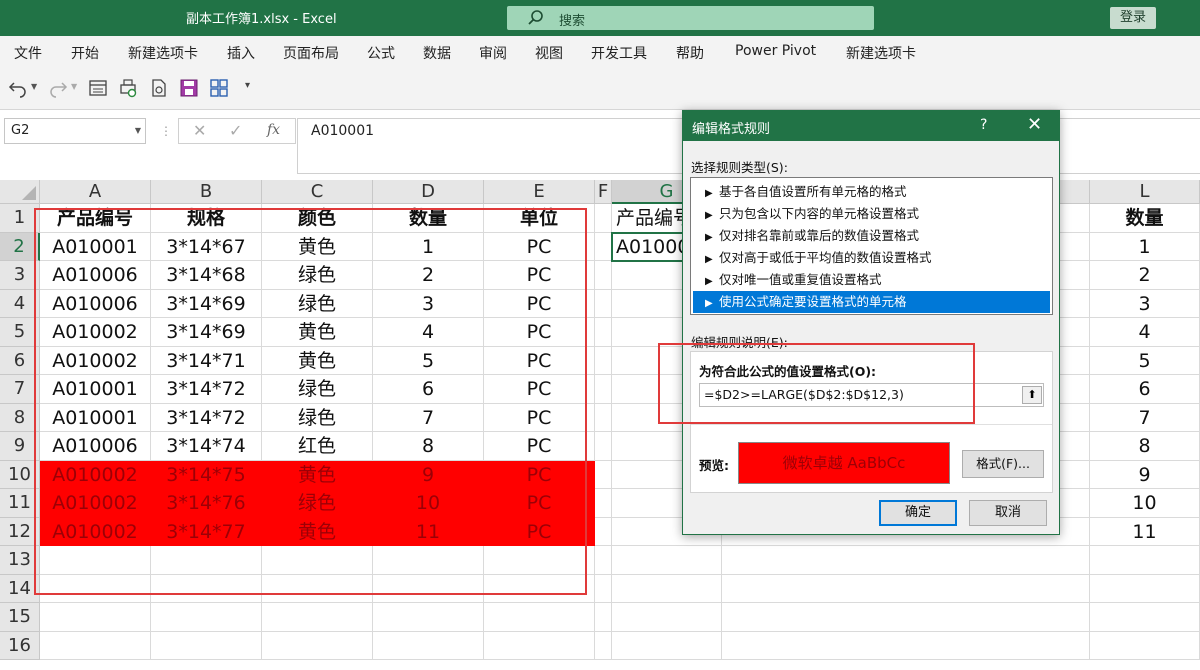 This screenshot has height=670, width=1200. I want to click on tab-new-2: 新建选项卡, so click(881, 53).